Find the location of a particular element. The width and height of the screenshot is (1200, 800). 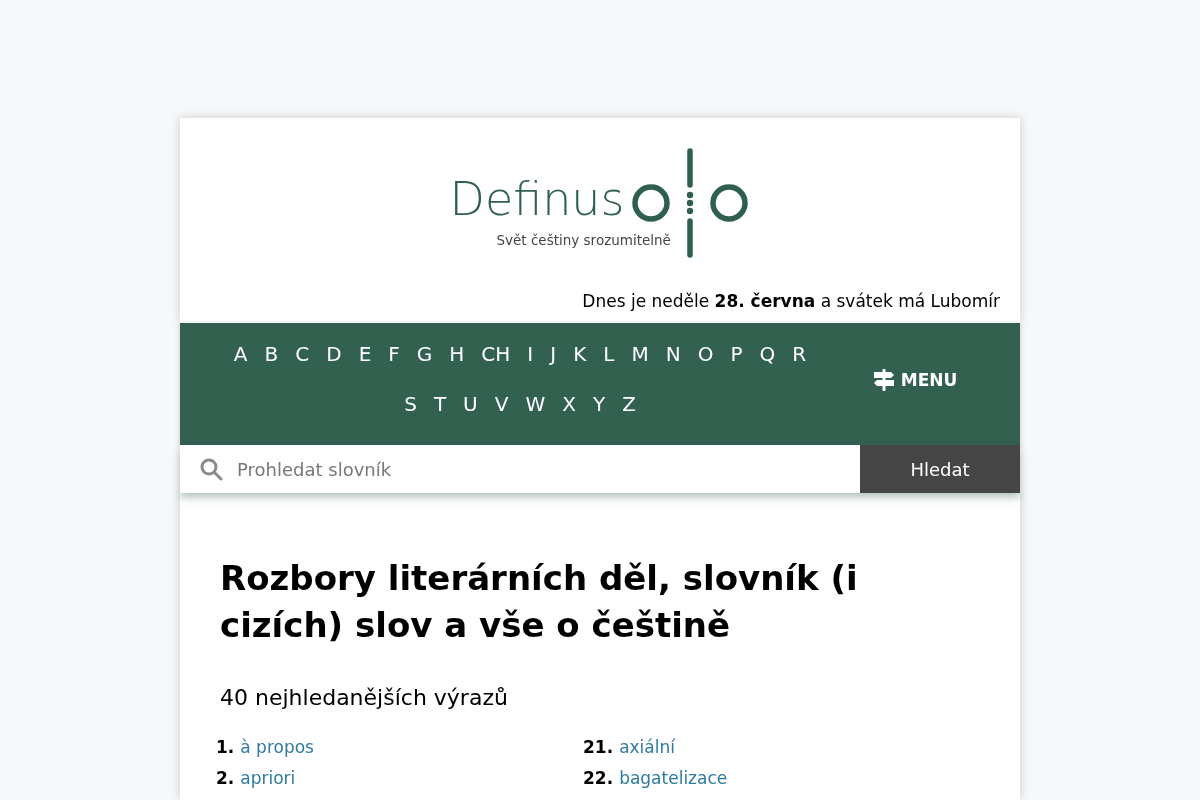

letter-link: I is located at coordinates (530, 354).